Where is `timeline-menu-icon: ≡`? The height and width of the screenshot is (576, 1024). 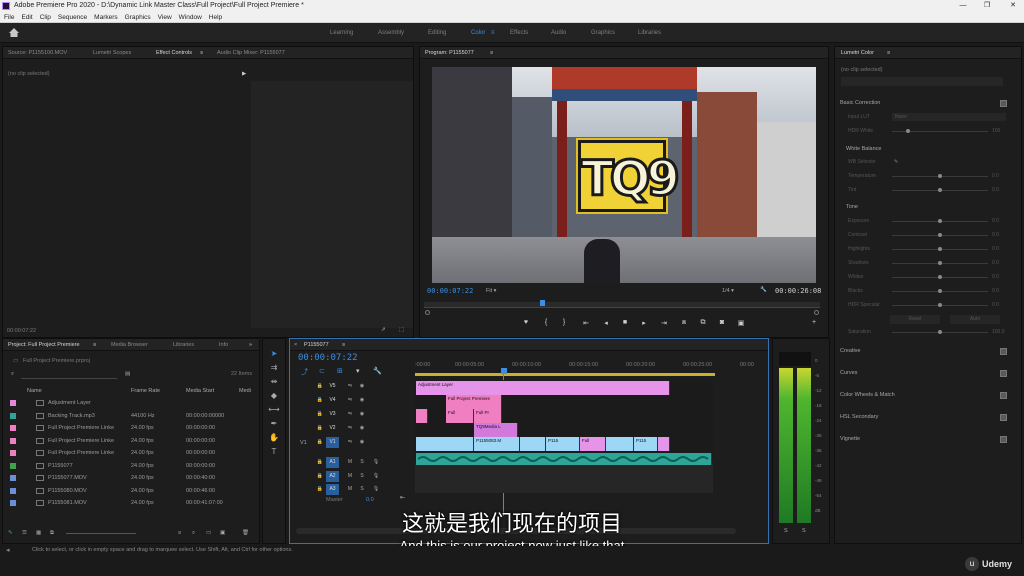 timeline-menu-icon: ≡ is located at coordinates (343, 344).